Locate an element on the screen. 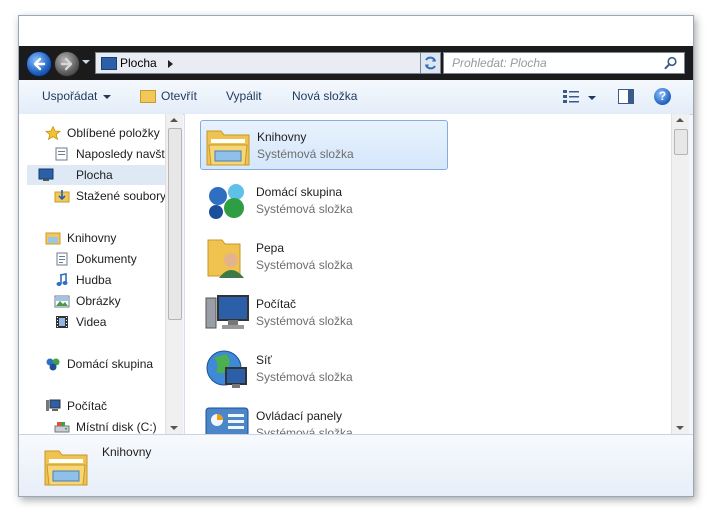 This screenshot has height=520, width=717. content-scrollbar is located at coordinates (680, 274).